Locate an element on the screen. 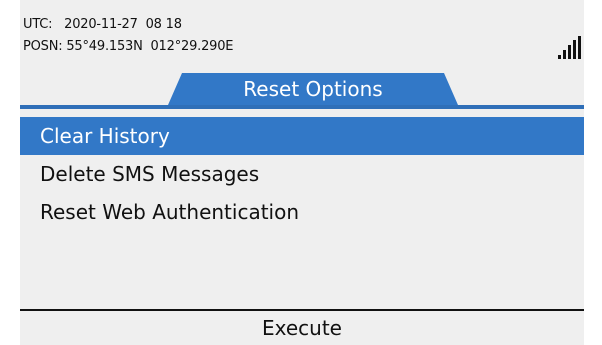  tab-reset-options: Reset Options is located at coordinates (313, 89).